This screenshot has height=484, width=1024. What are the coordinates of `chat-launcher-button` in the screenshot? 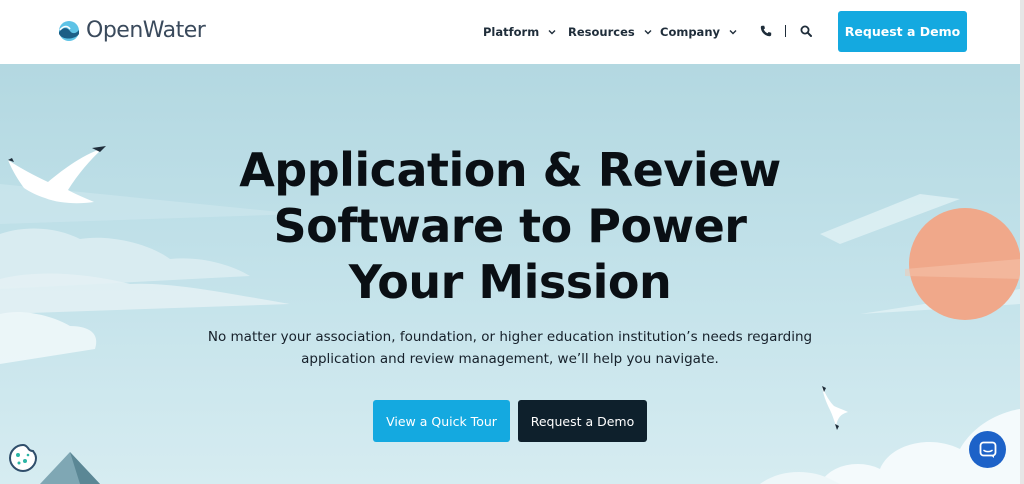 It's located at (987, 449).